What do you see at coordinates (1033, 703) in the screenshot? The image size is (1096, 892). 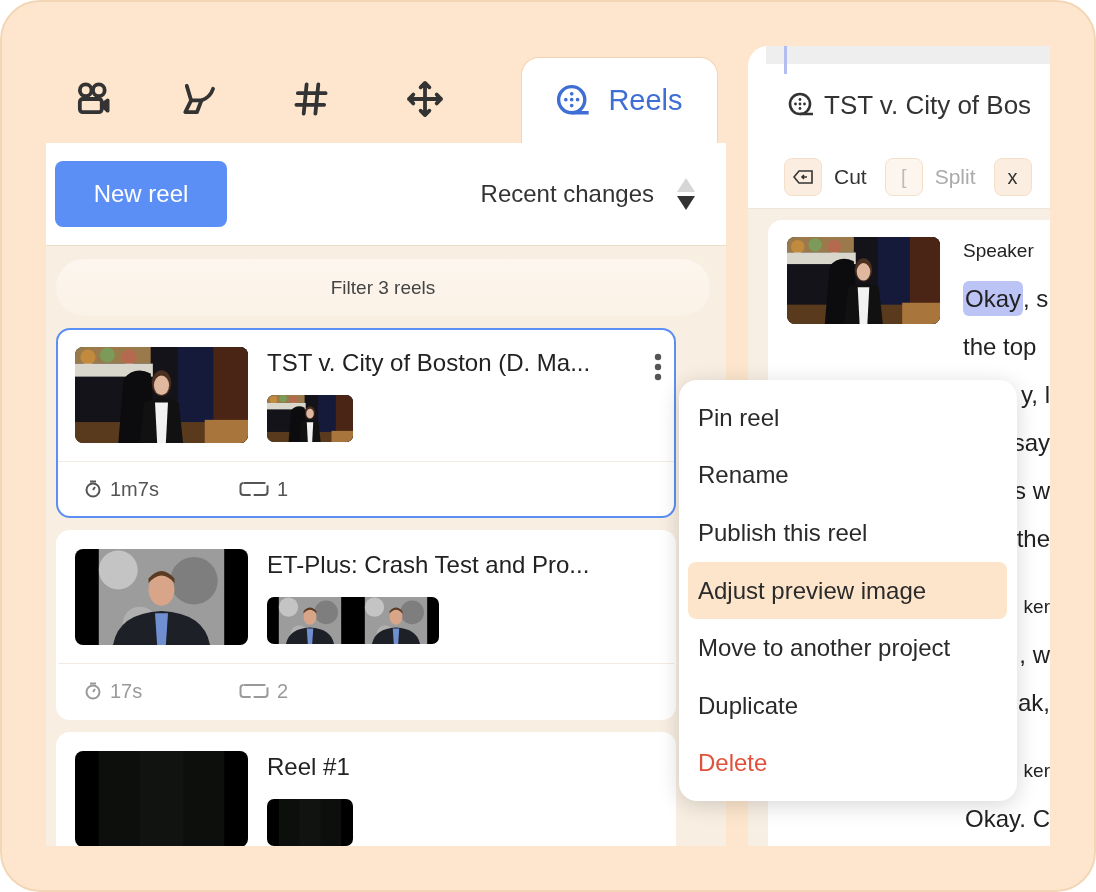 I see `transcript-line: ak,` at bounding box center [1033, 703].